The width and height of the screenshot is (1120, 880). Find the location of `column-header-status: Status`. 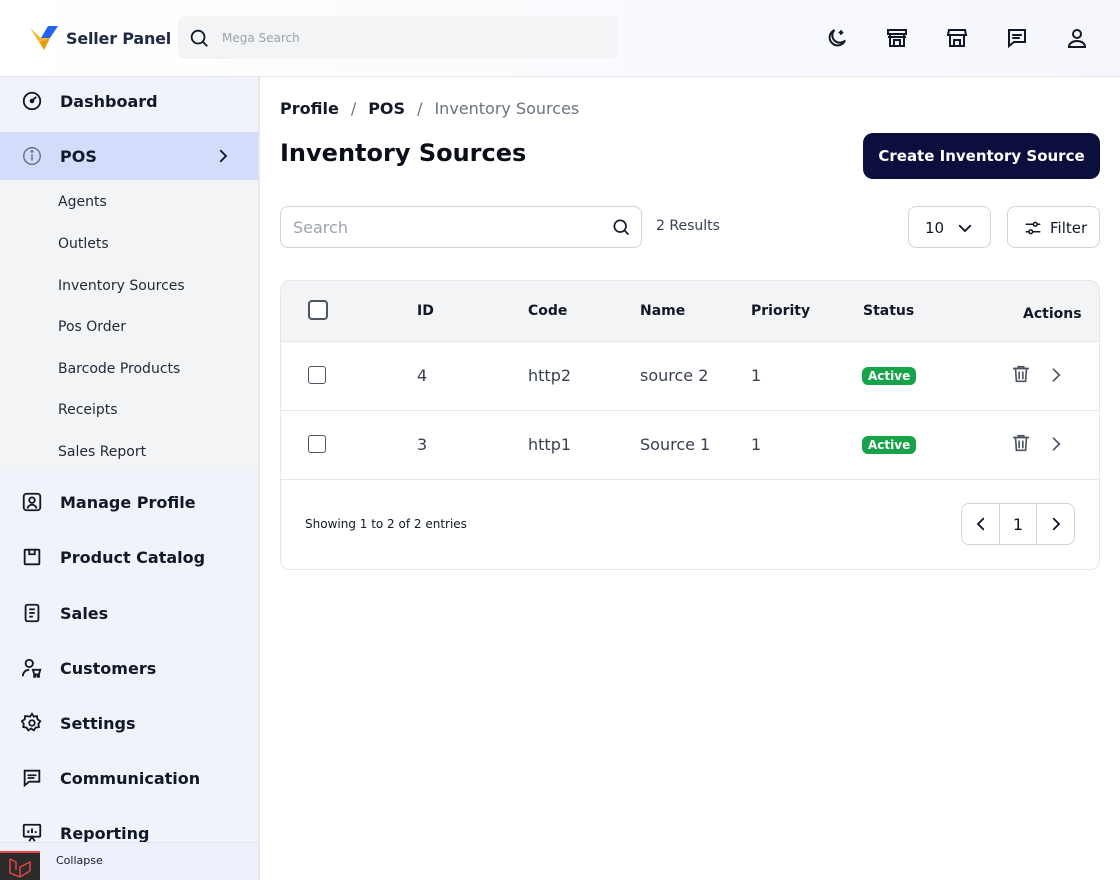

column-header-status: Status is located at coordinates (888, 311).